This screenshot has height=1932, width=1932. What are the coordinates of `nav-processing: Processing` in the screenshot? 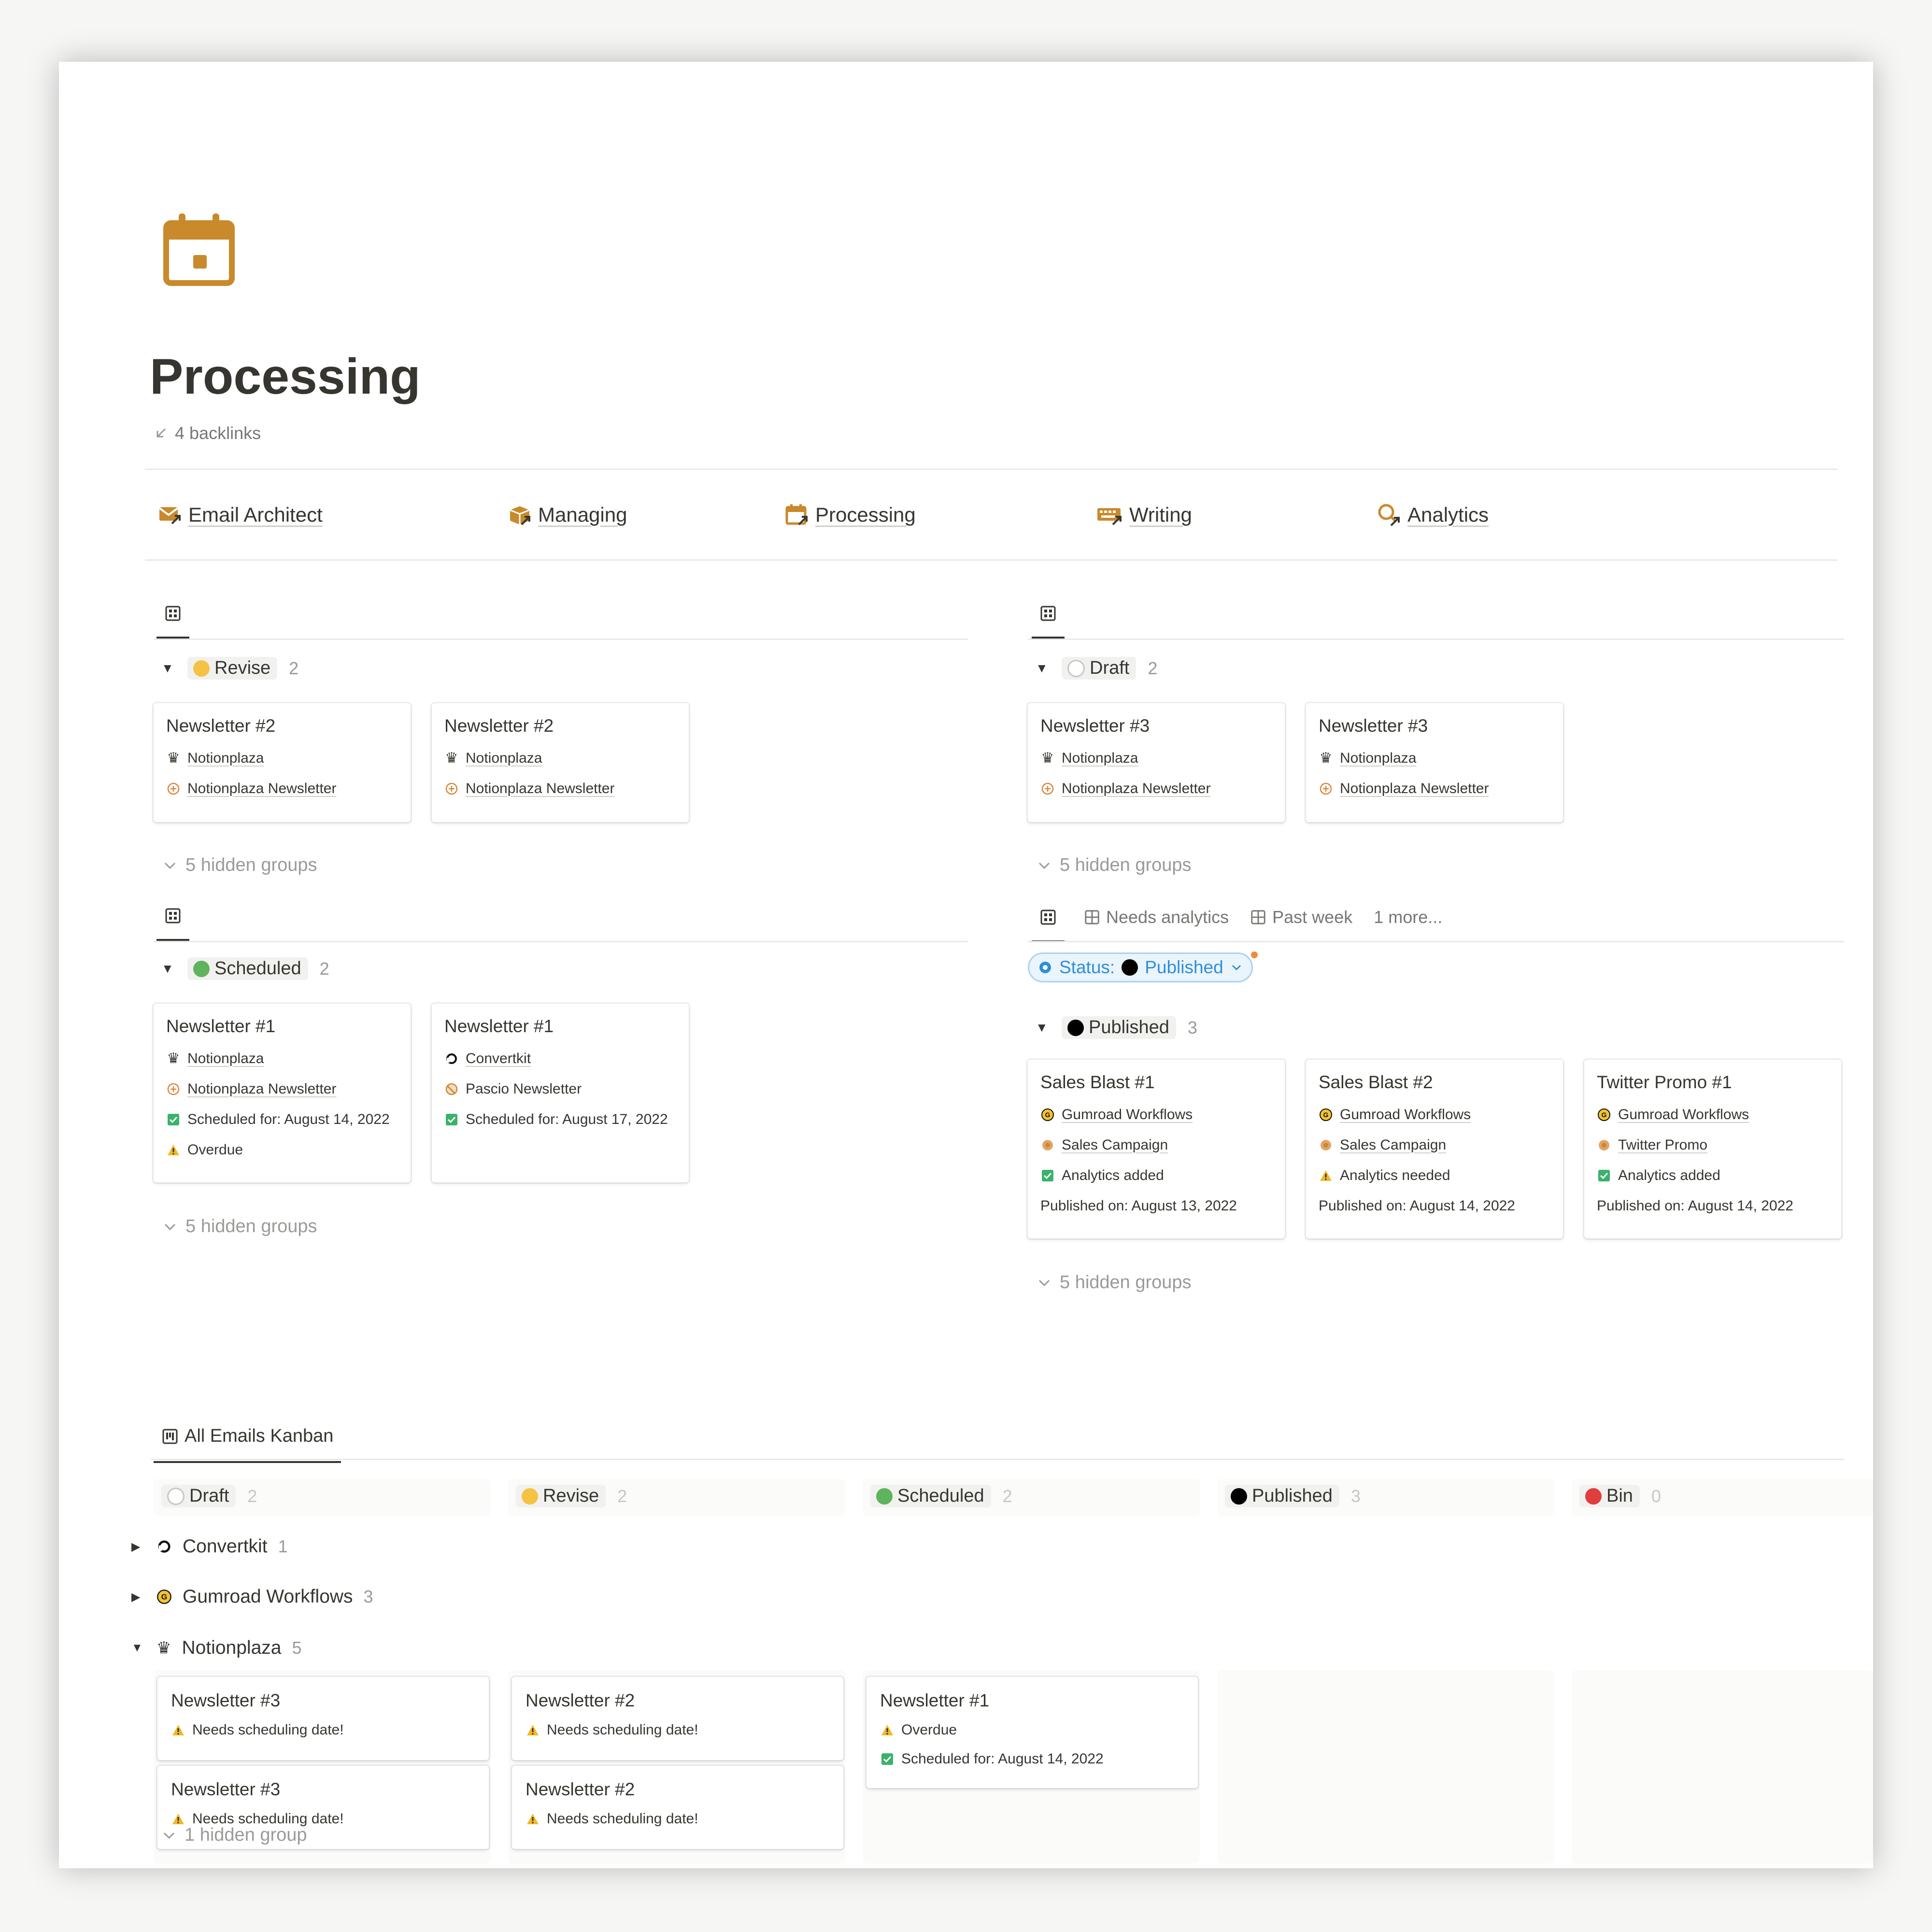 It's located at (850, 514).